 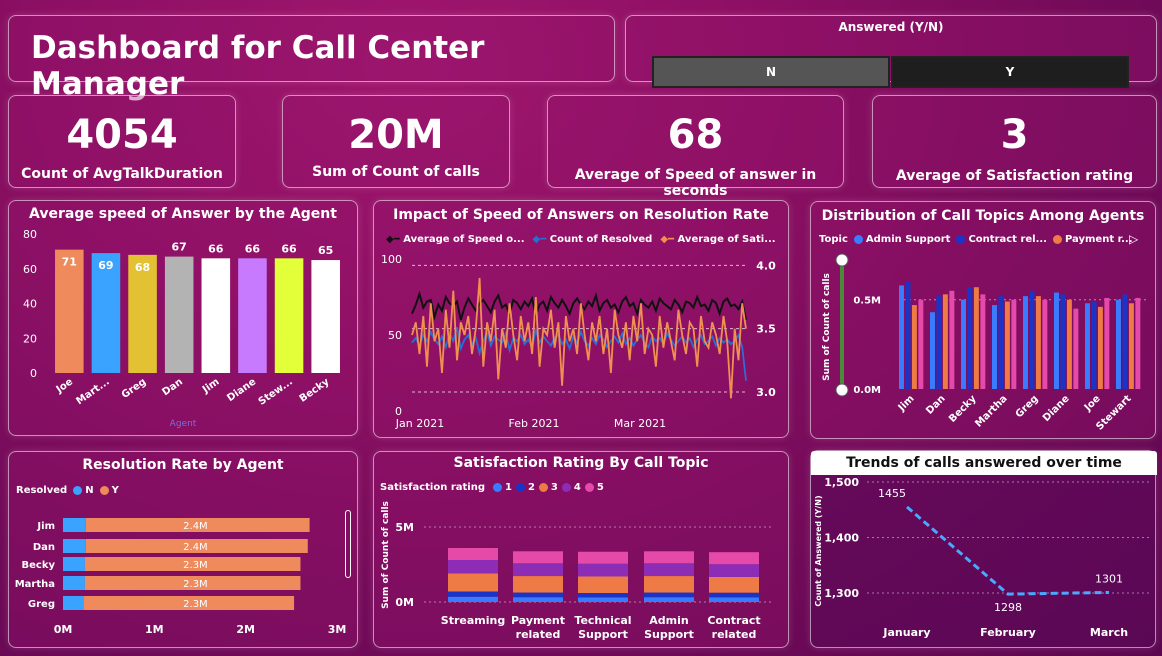 I want to click on y-tick-label: 1,500, so click(x=841, y=482).